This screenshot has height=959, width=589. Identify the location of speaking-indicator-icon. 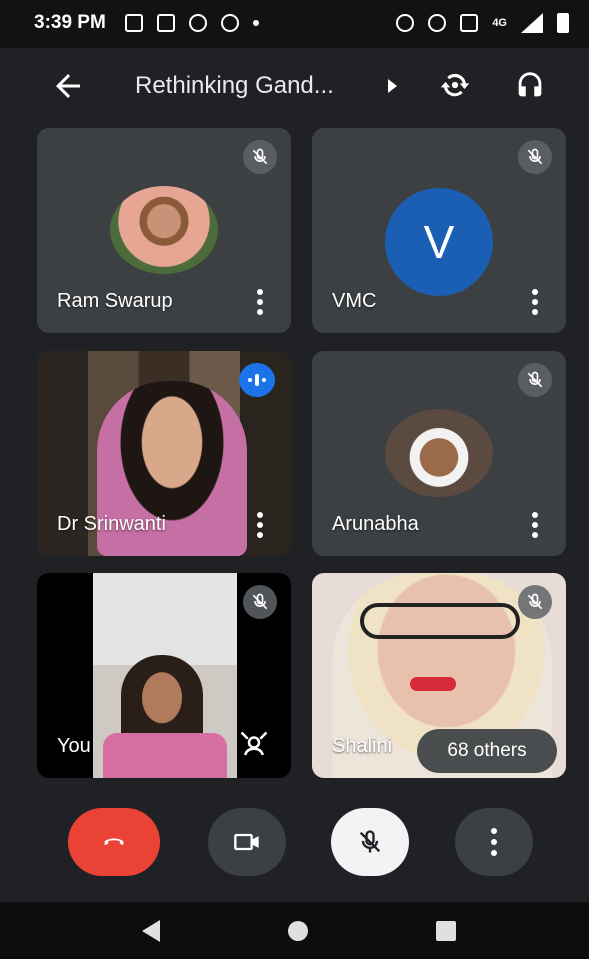
(257, 380).